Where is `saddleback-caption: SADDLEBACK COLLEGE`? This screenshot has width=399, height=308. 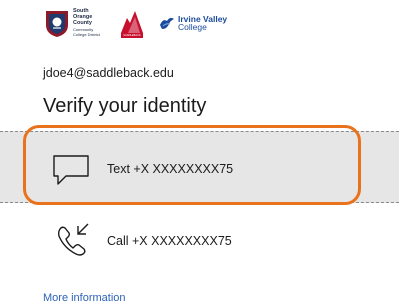 saddleback-caption: SADDLEBACK COLLEGE is located at coordinates (132, 38).